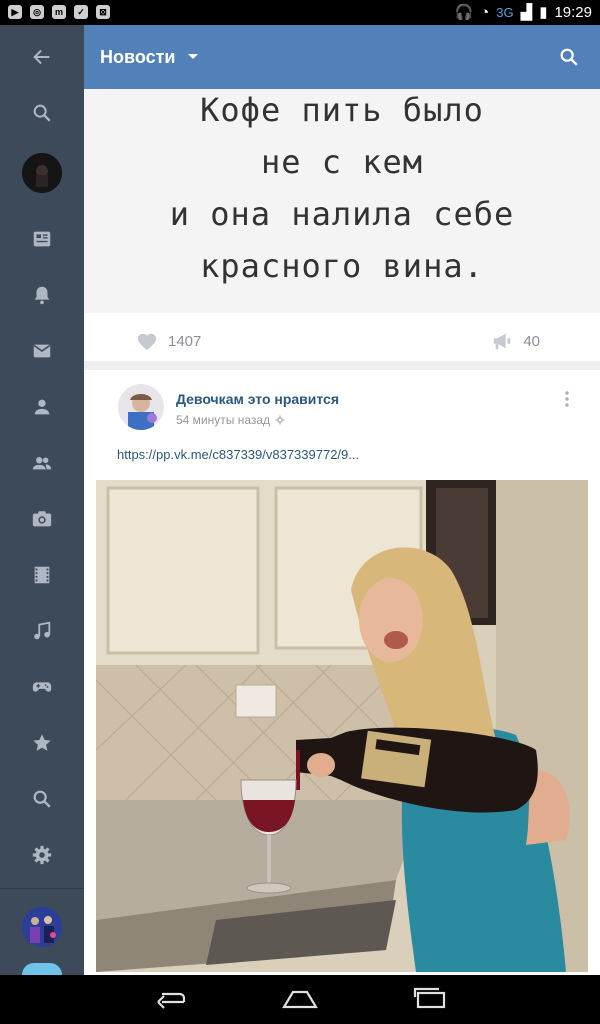 The height and width of the screenshot is (1024, 600). What do you see at coordinates (137, 57) in the screenshot?
I see `page-title: Новости` at bounding box center [137, 57].